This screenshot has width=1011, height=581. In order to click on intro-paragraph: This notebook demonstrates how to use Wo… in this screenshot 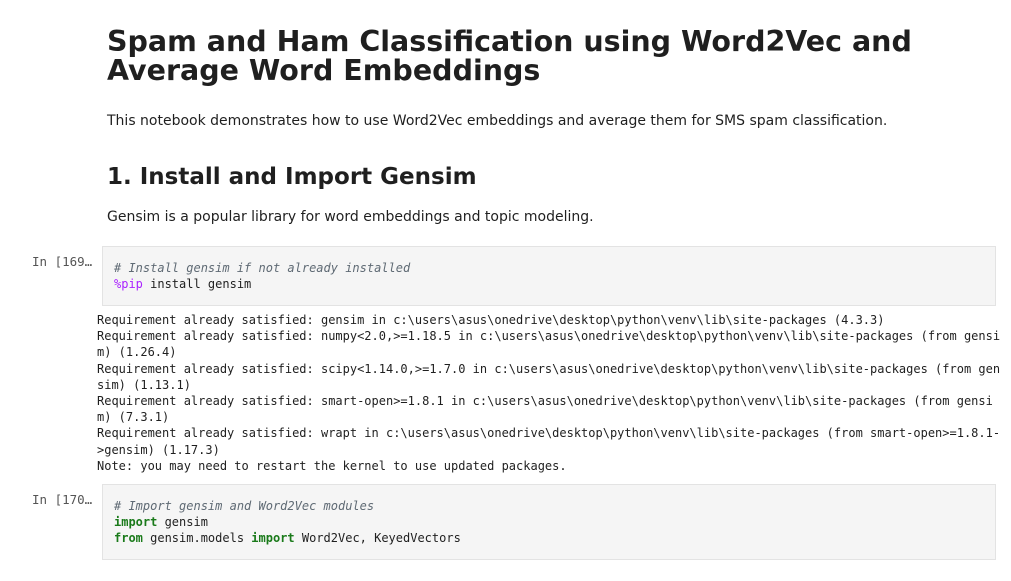, I will do `click(497, 121)`.